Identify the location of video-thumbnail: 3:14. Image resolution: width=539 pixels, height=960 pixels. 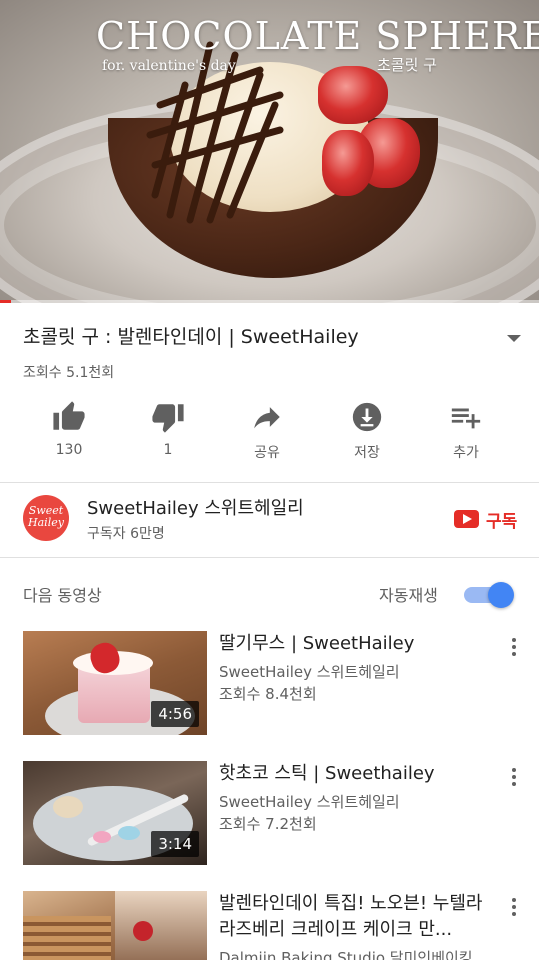
(115, 813).